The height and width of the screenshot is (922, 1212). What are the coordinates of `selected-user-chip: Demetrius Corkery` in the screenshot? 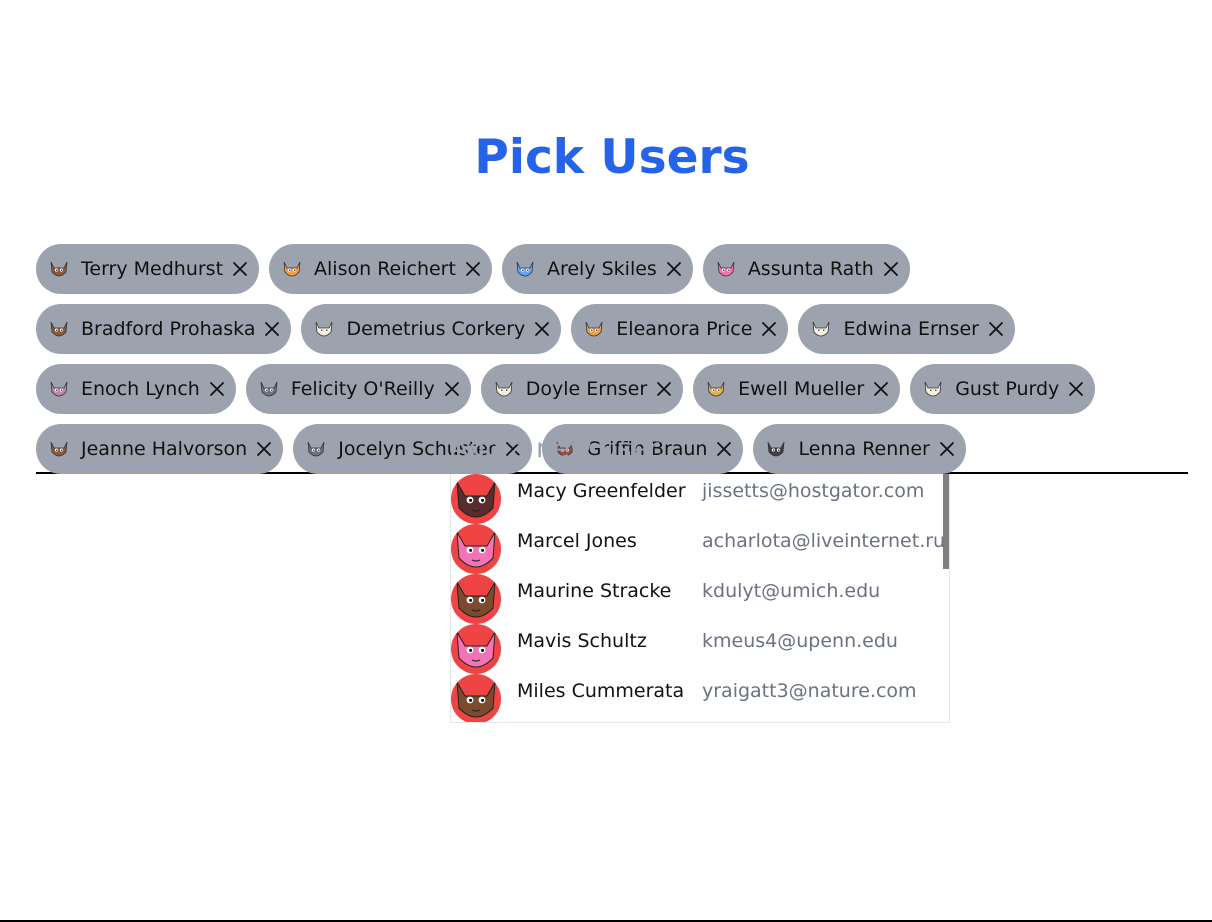 It's located at (431, 329).